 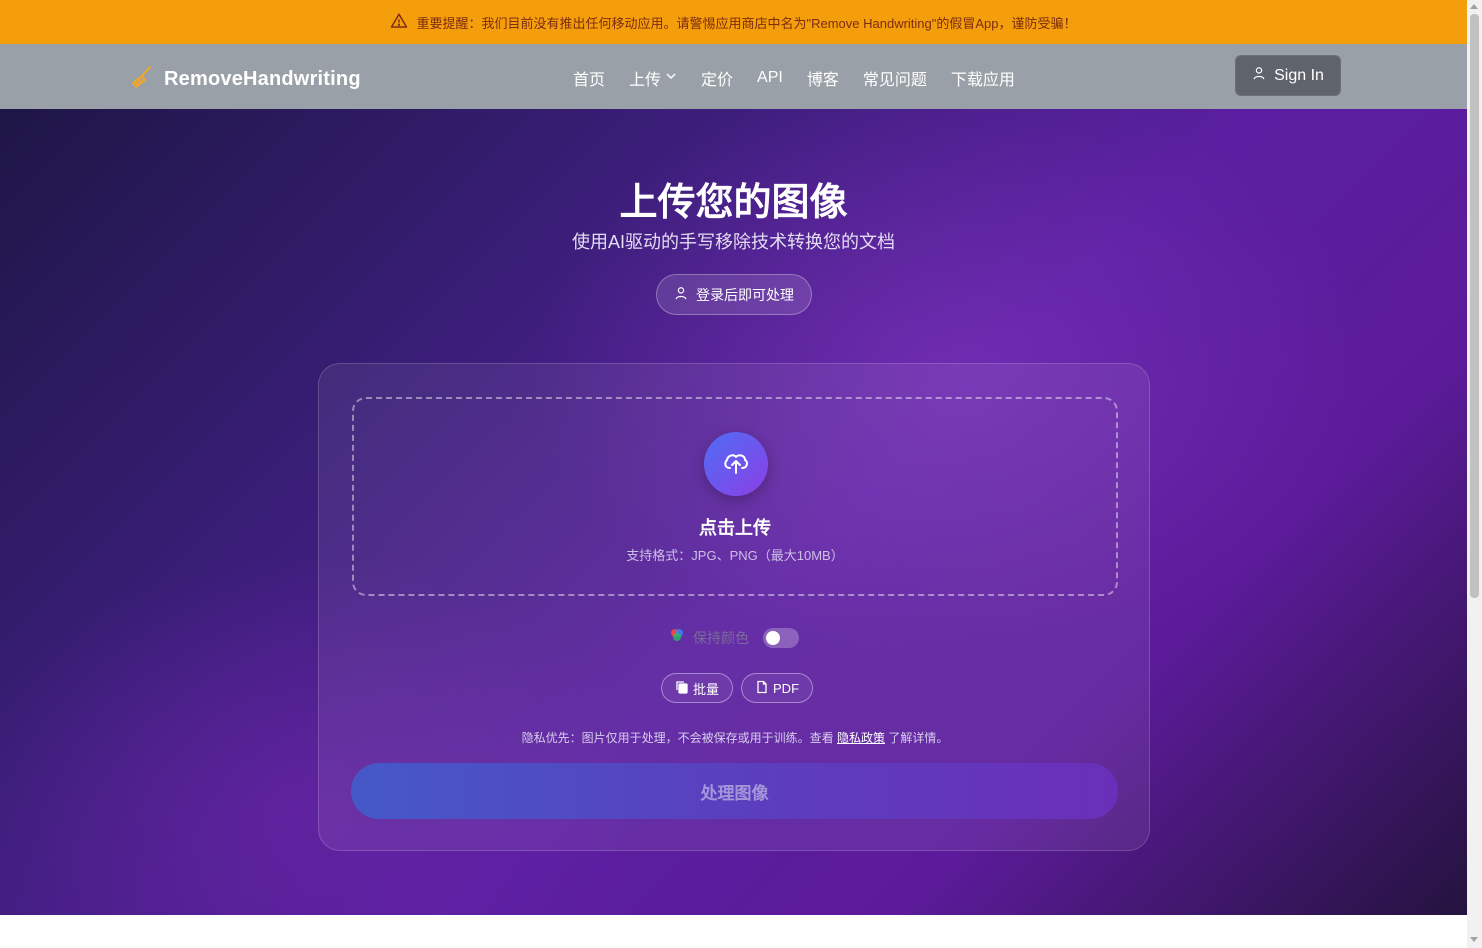 I want to click on sign-in-button: Sign In, so click(x=1288, y=75).